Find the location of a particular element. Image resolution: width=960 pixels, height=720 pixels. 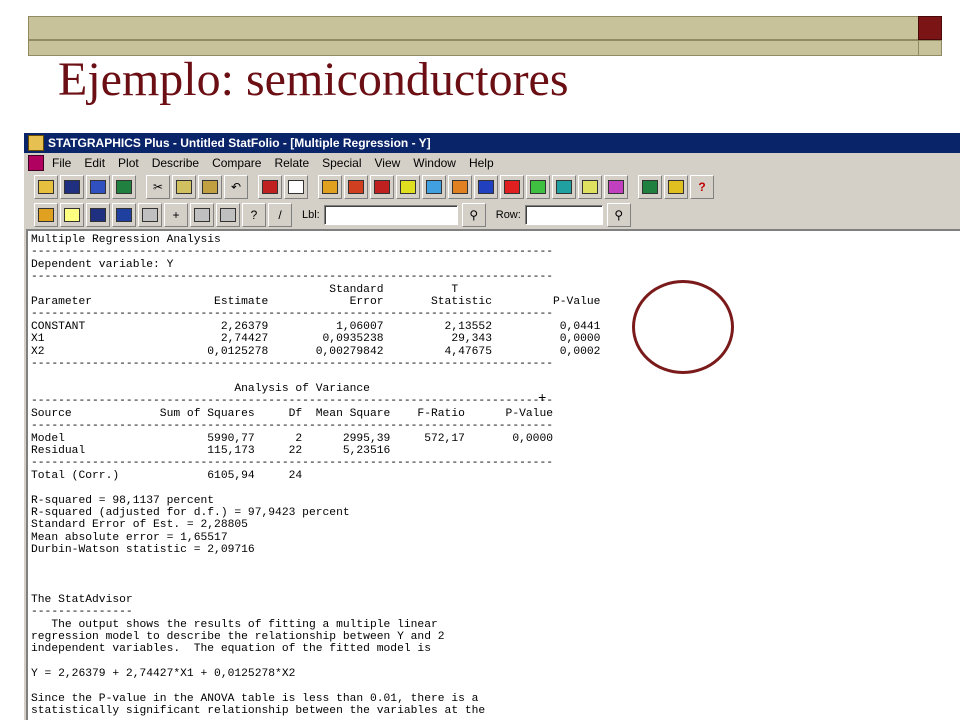

print-icon is located at coordinates (270, 187).